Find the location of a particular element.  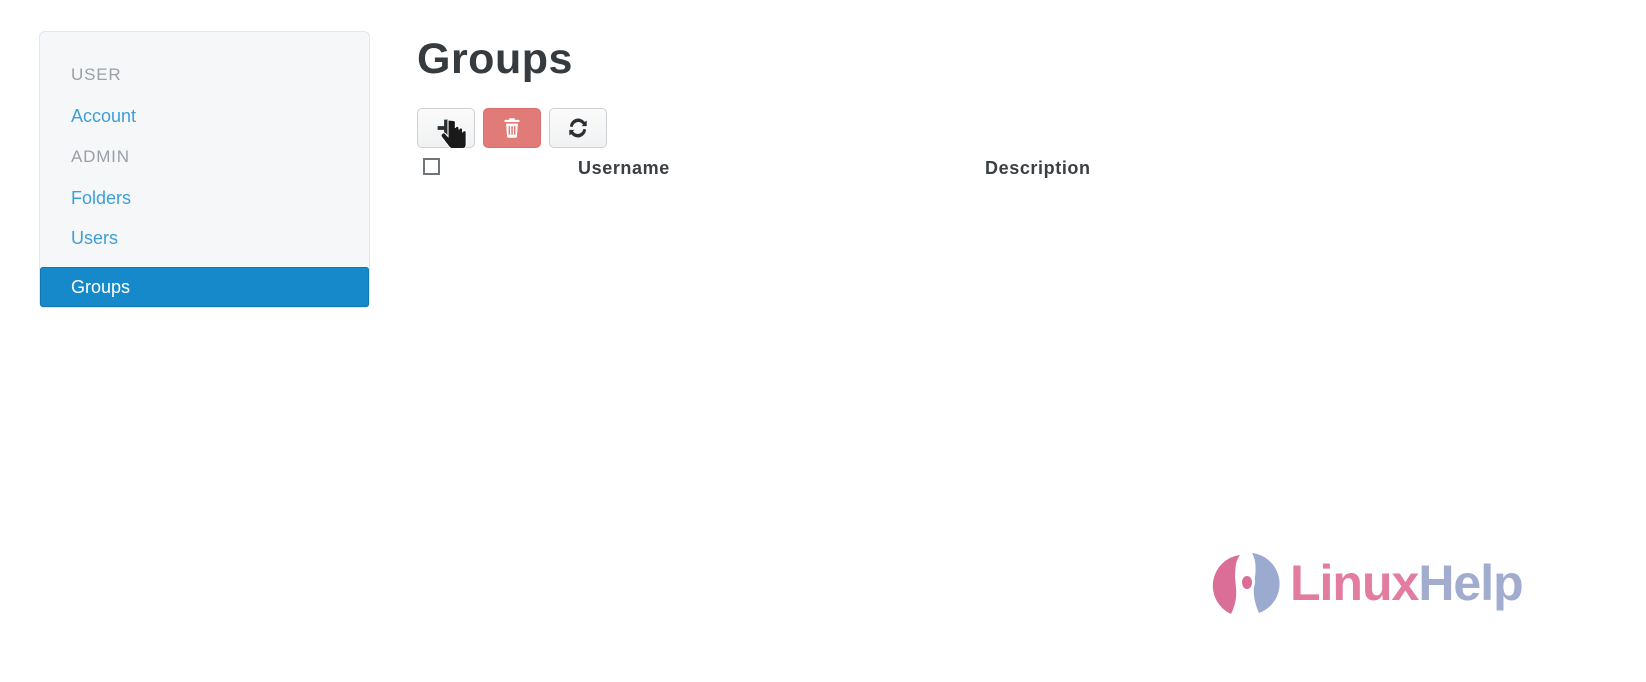

groups-table-header: Username Description is located at coordinates (1007, 170).